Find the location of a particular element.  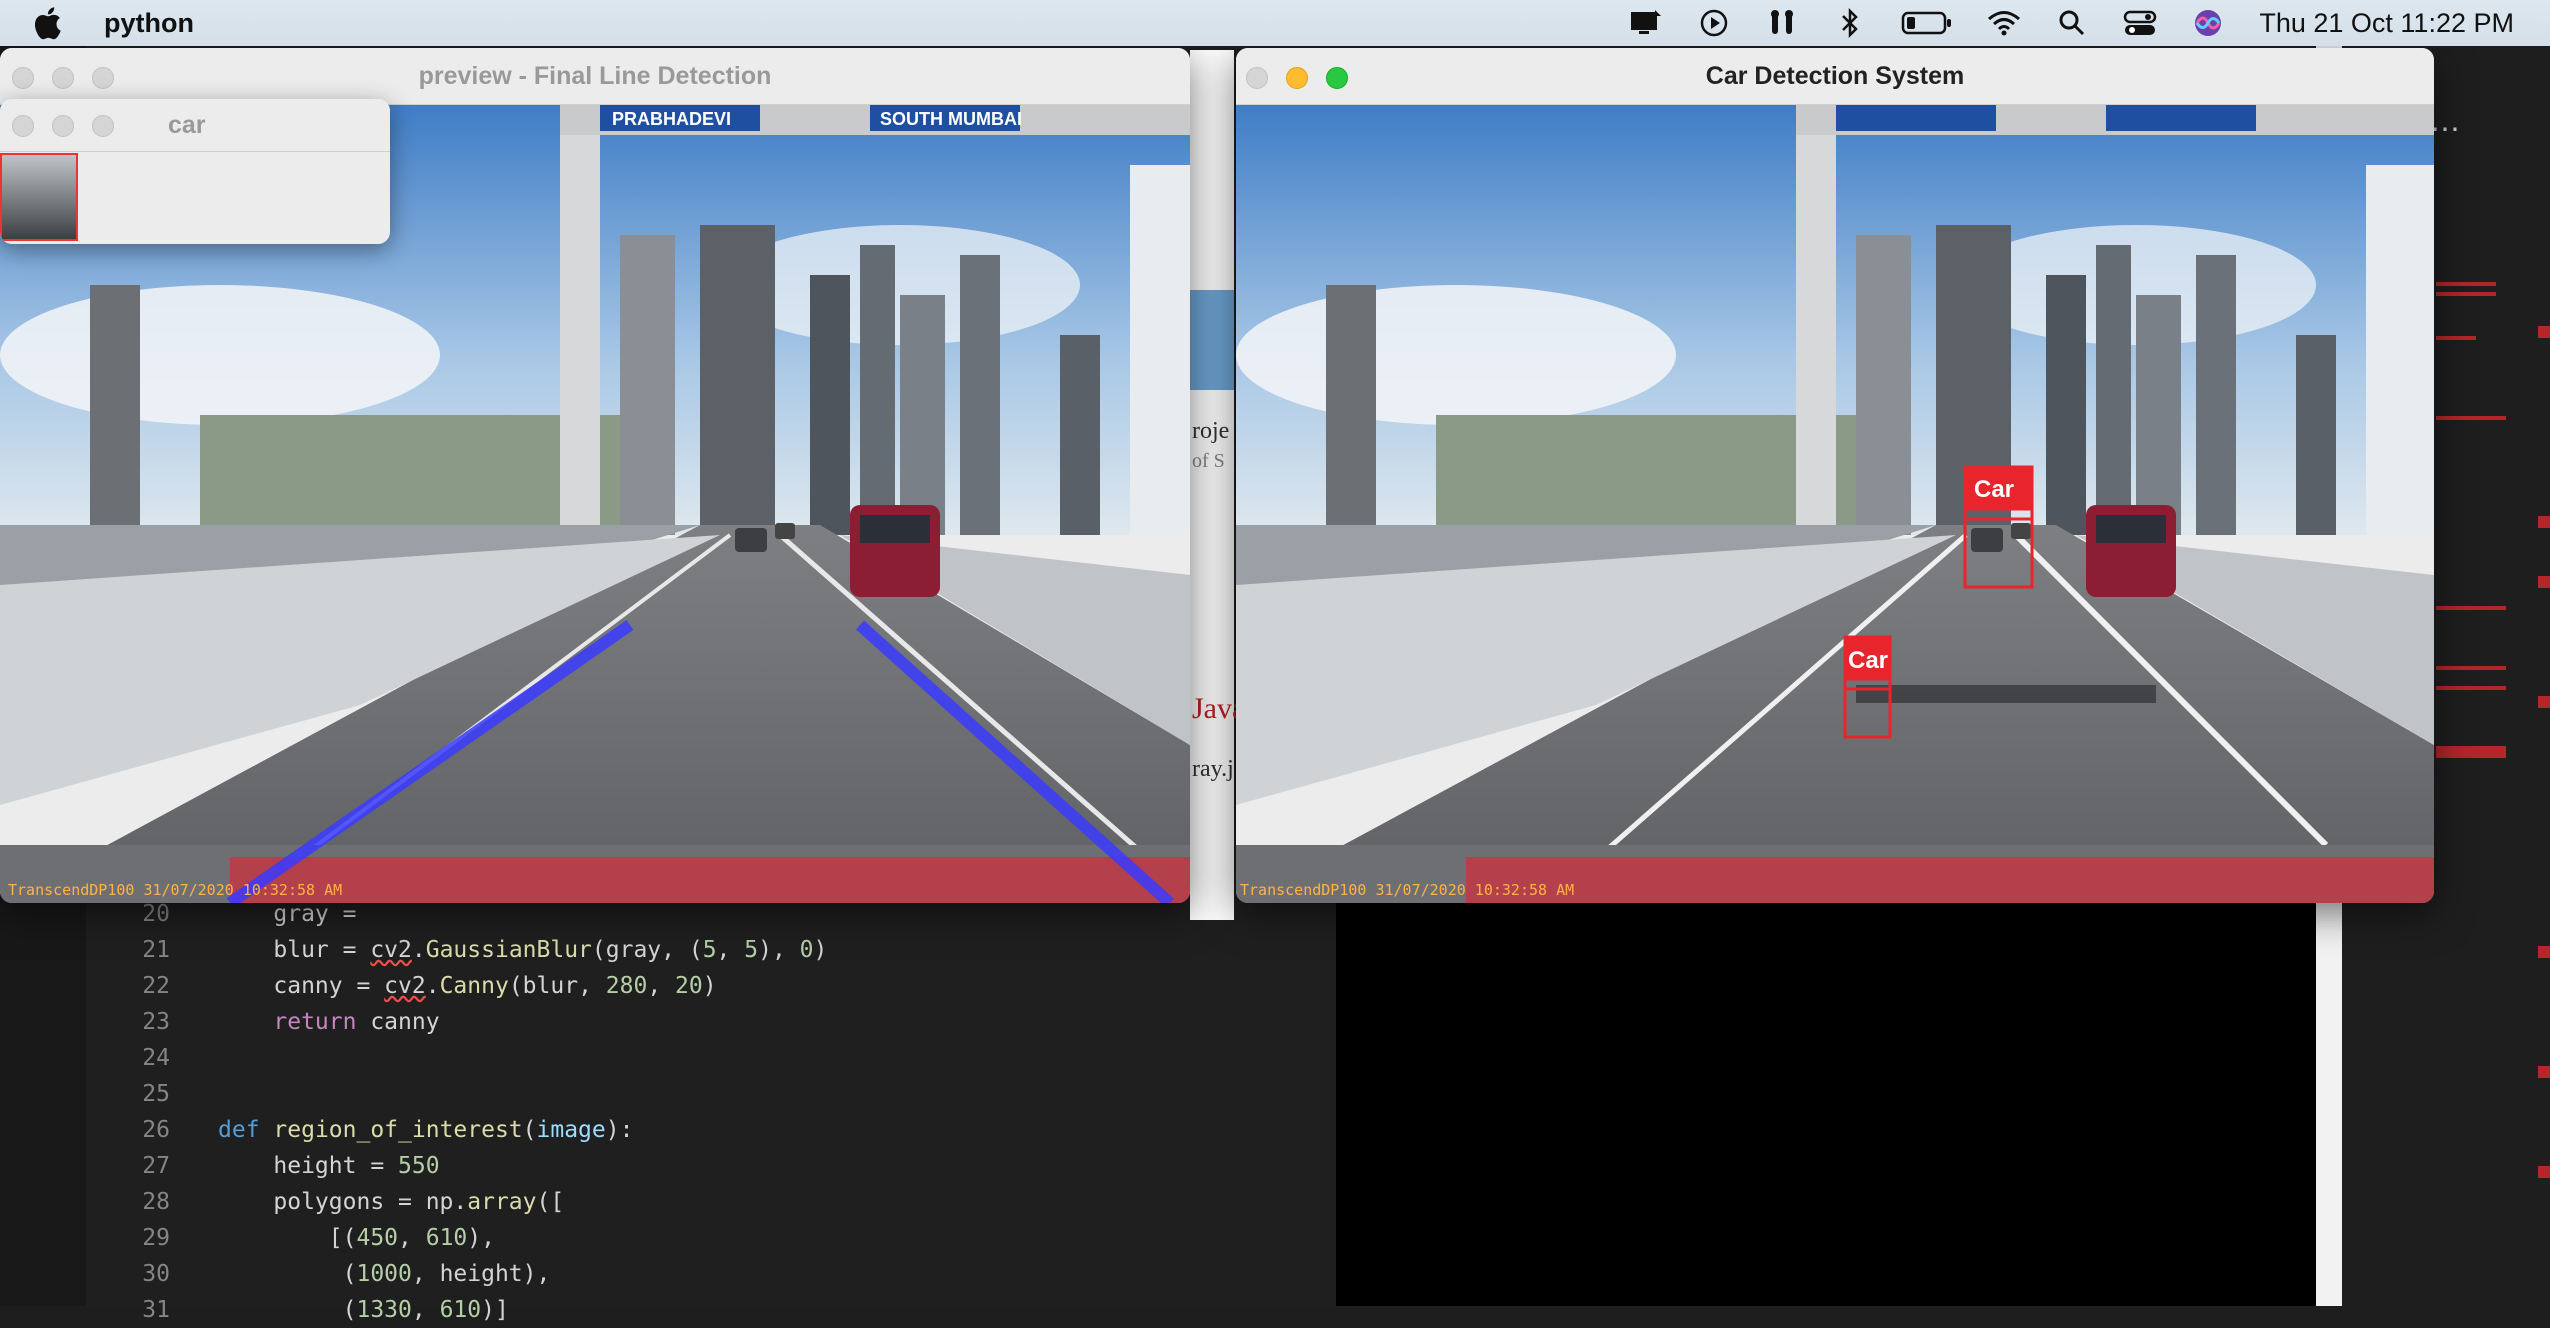

window-titlebar: preview - Final Line Detection is located at coordinates (595, 76).